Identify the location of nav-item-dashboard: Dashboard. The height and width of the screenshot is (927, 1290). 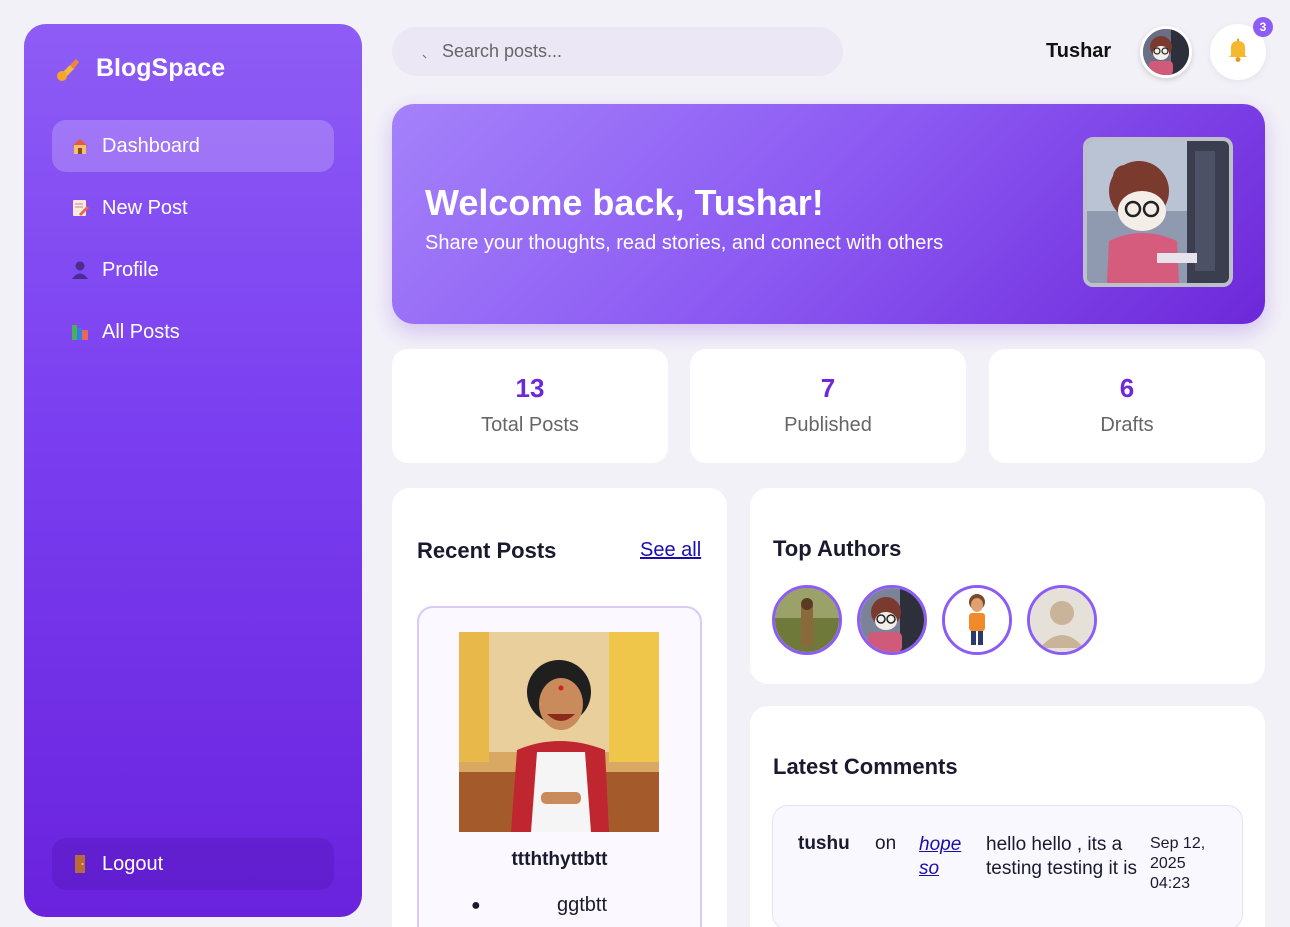
(193, 146).